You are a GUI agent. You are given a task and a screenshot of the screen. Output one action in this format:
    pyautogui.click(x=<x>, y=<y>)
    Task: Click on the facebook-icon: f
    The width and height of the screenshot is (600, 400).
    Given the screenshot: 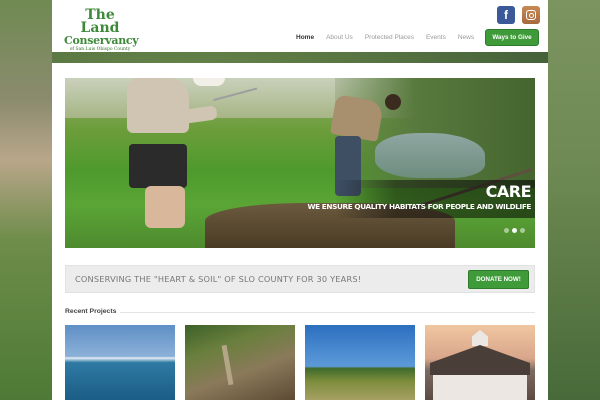 What is the action you would take?
    pyautogui.click(x=506, y=15)
    